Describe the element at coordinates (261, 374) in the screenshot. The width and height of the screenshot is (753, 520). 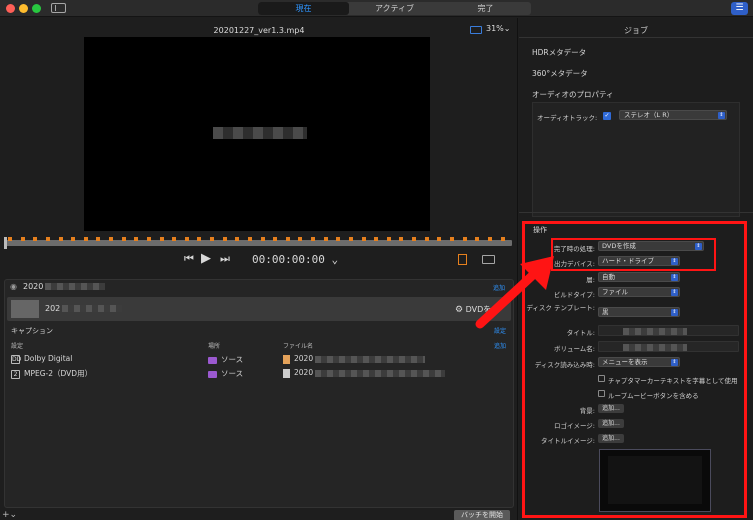
I see `table-row: 2 MPEG-2（DVD用） ソース 2020` at that location.